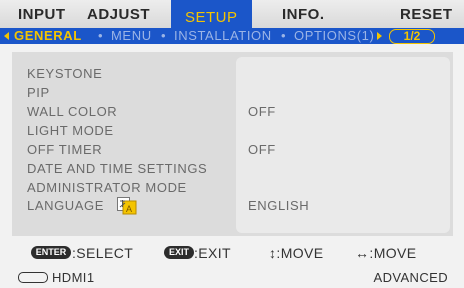 This screenshot has width=464, height=288. What do you see at coordinates (38, 92) in the screenshot?
I see `setting-pip: PIP` at bounding box center [38, 92].